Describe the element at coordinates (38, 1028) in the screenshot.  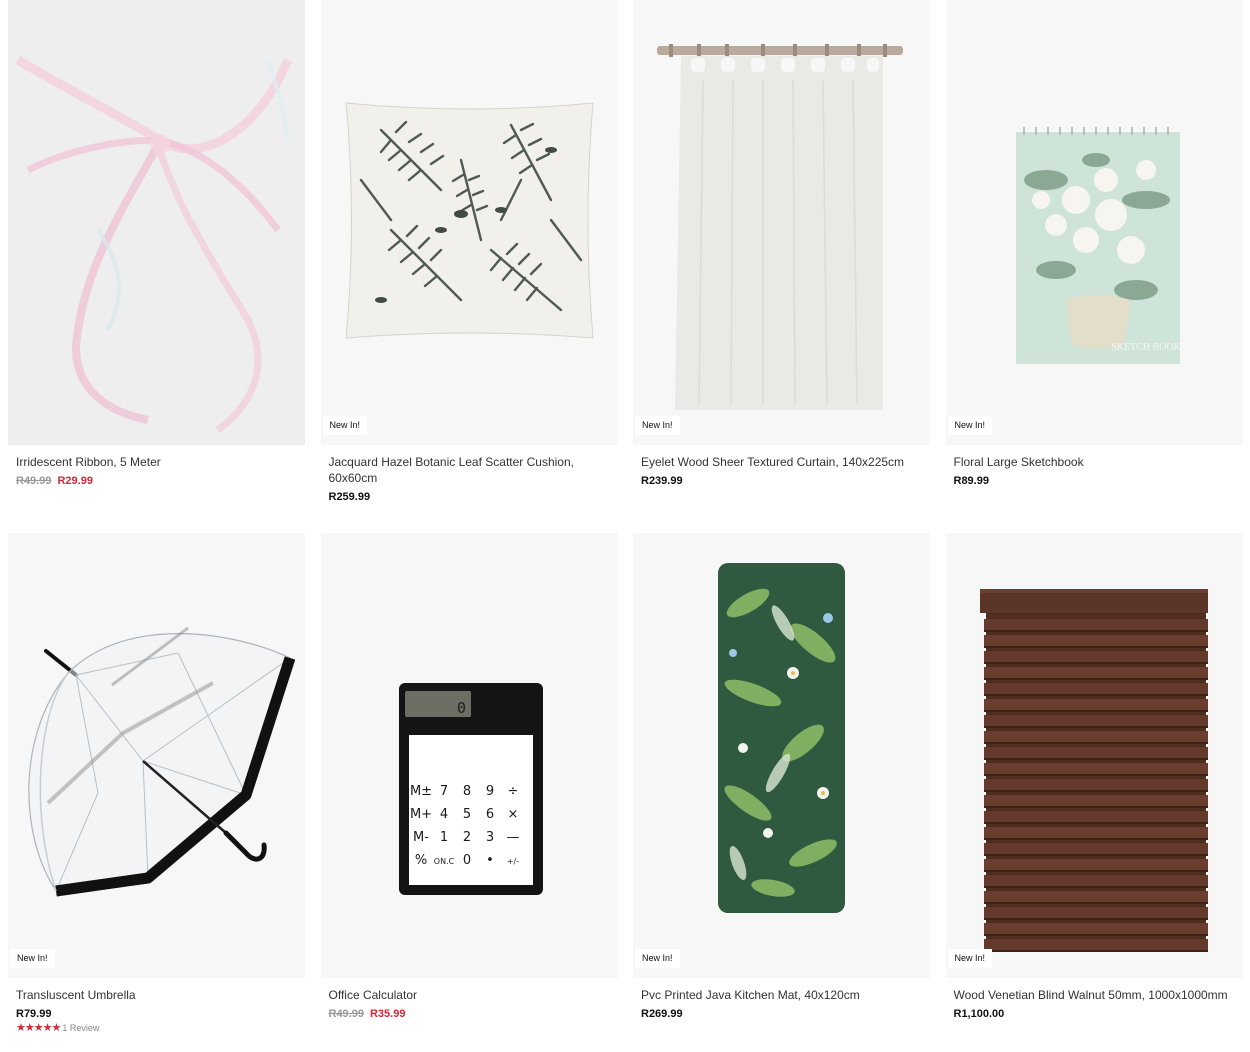
I see `star-rating-icon: ★★★★★` at that location.